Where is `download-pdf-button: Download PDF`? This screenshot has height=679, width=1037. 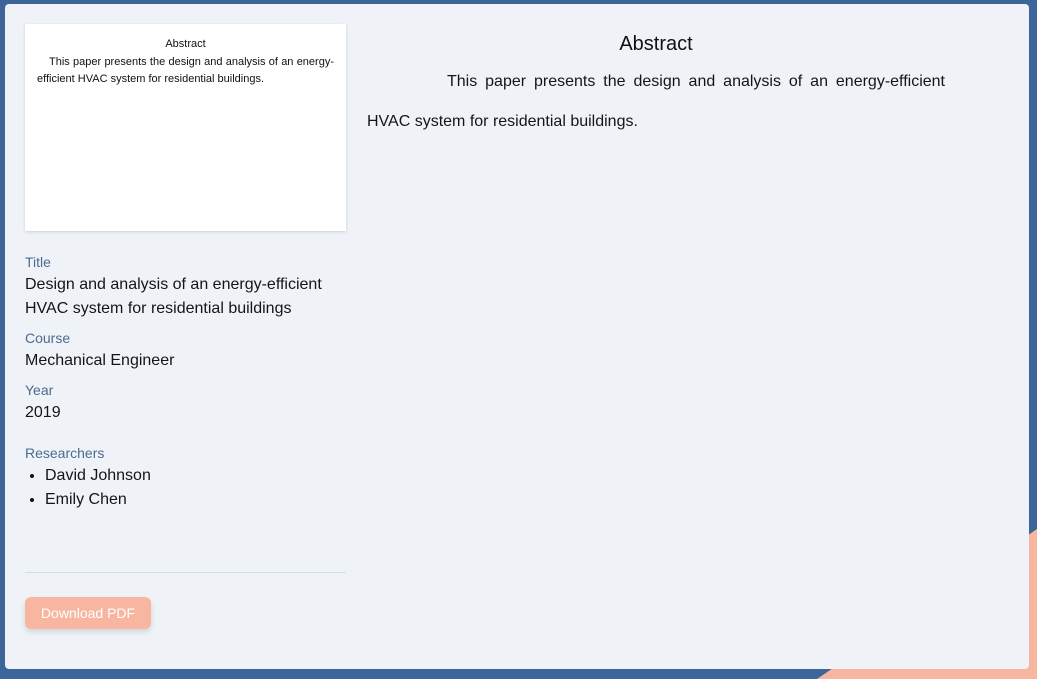 download-pdf-button: Download PDF is located at coordinates (88, 613).